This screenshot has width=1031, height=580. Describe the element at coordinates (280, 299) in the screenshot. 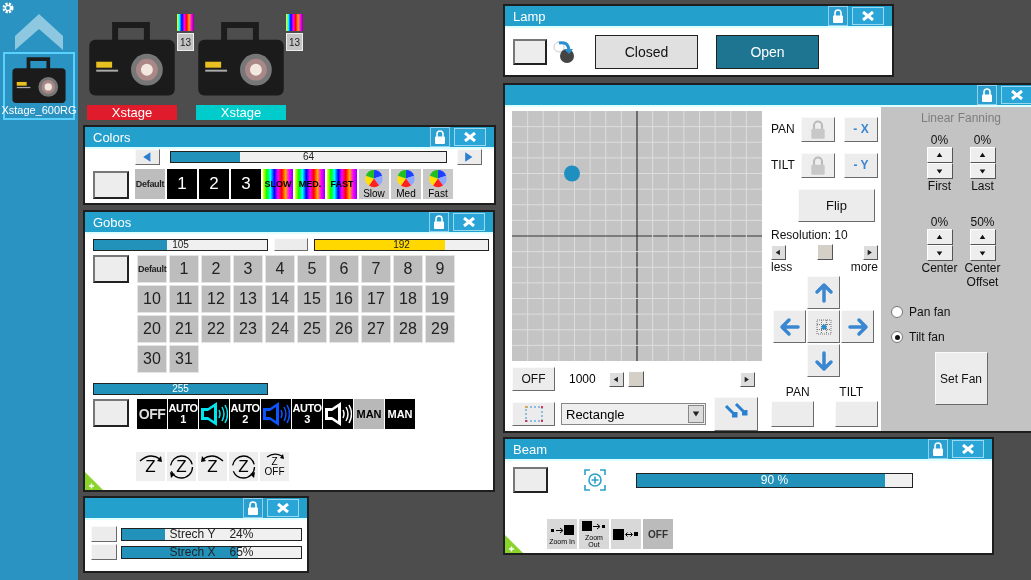

I see `gobo-button: 14` at that location.